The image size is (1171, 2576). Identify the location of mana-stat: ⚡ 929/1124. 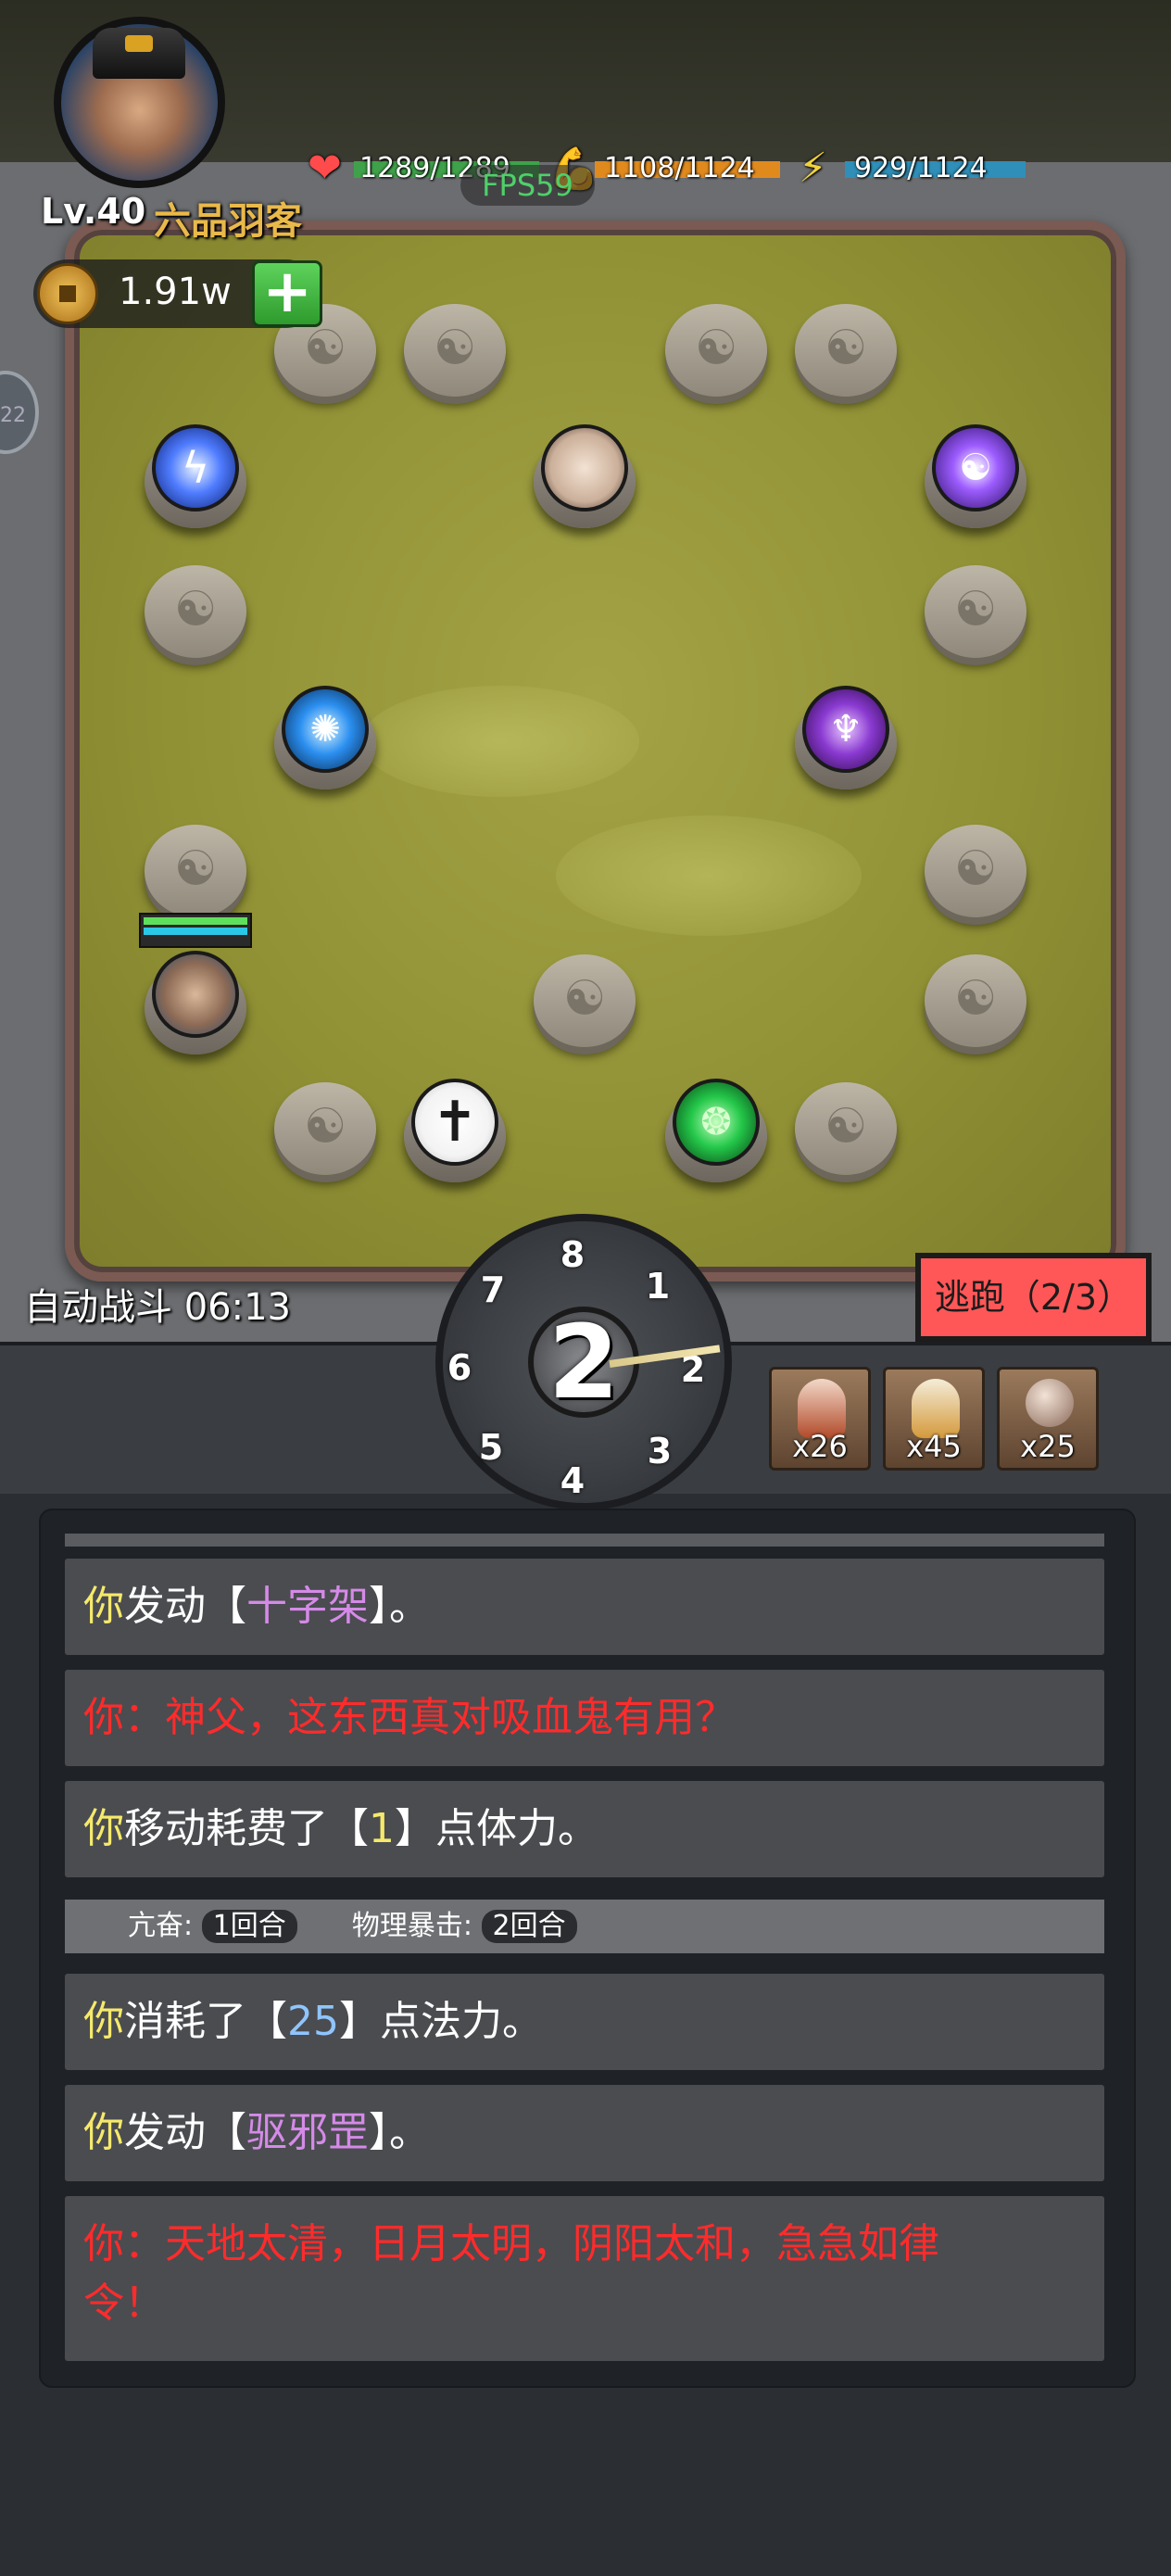
(915, 168).